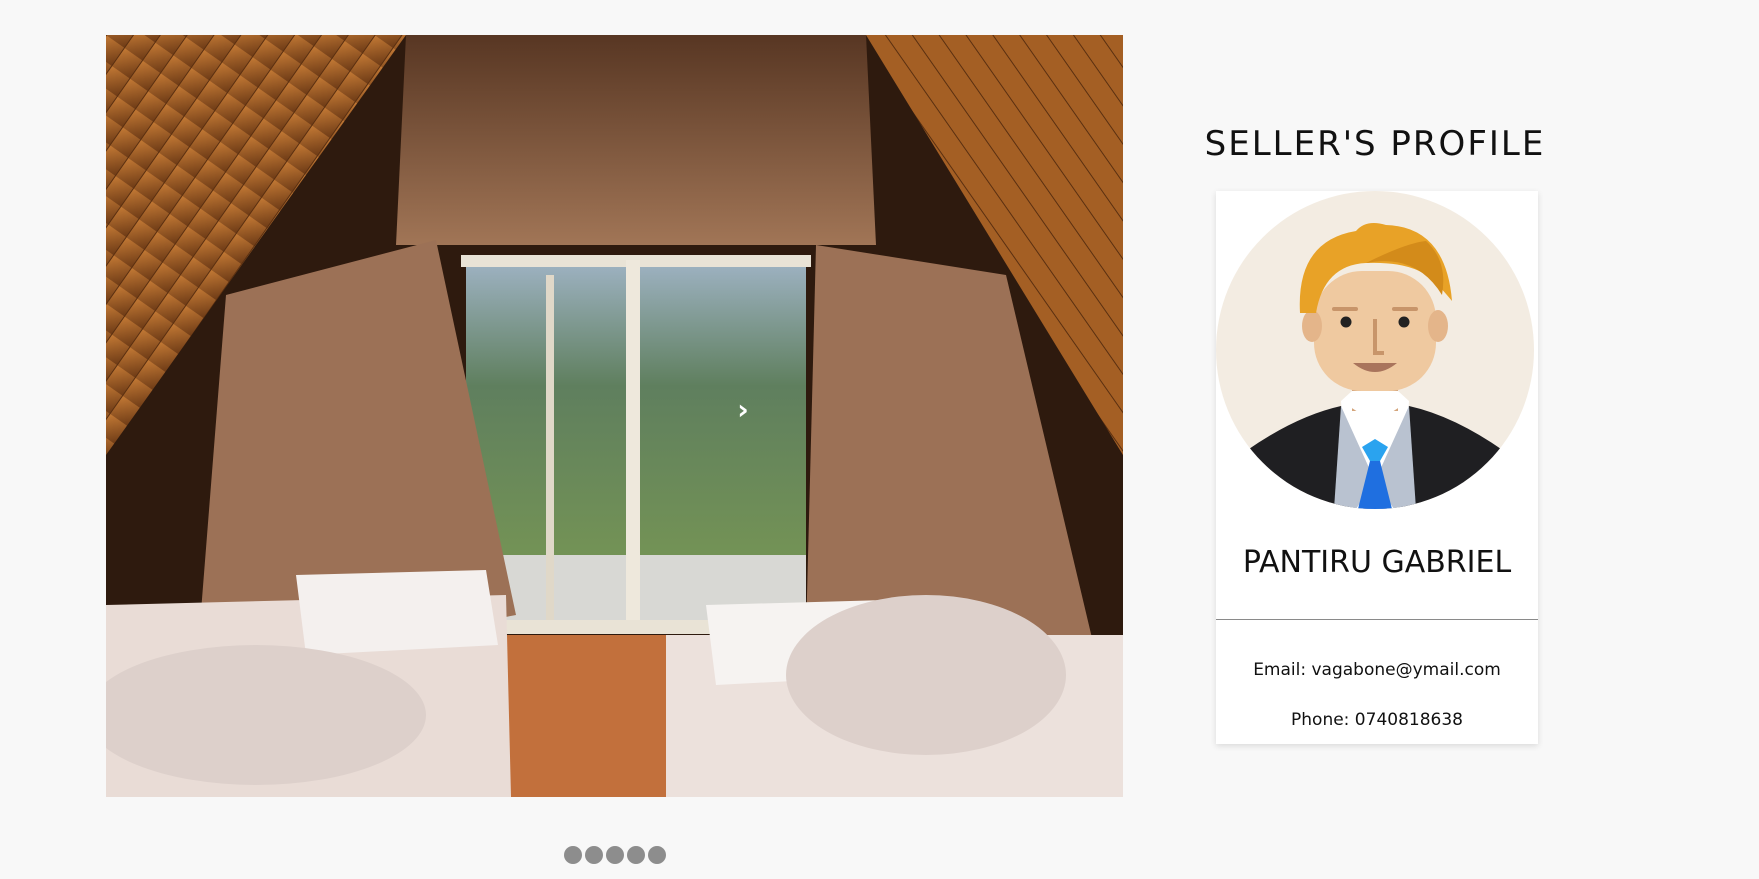 The height and width of the screenshot is (879, 1759). Describe the element at coordinates (1377, 562) in the screenshot. I see `seller-name: PANTIRU GABRIEL` at that location.